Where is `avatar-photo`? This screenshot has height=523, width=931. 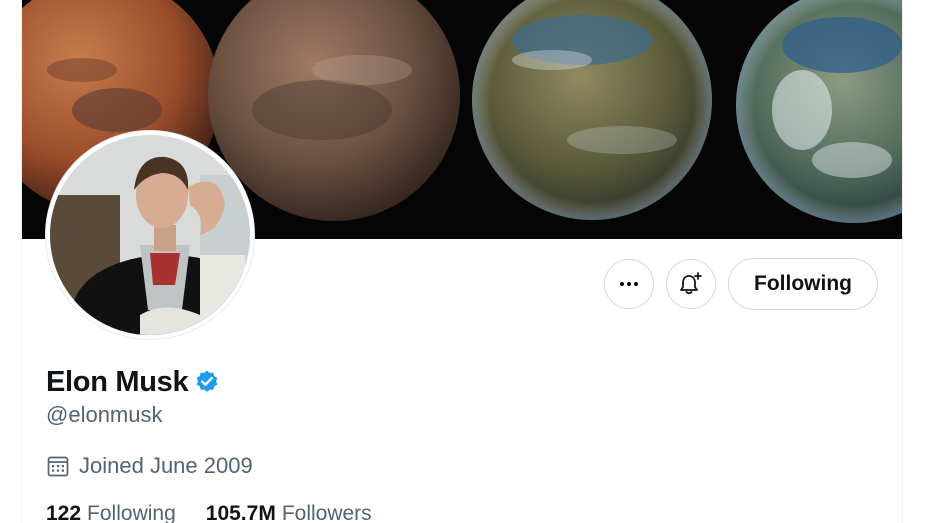 avatar-photo is located at coordinates (150, 235).